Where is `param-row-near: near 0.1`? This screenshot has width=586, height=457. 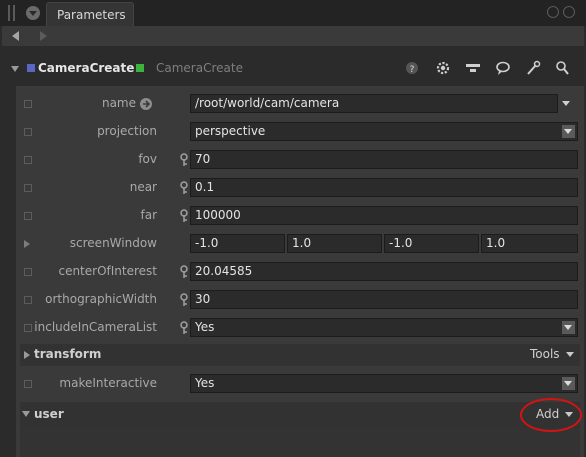 param-row-near: near 0.1 is located at coordinates (300, 188).